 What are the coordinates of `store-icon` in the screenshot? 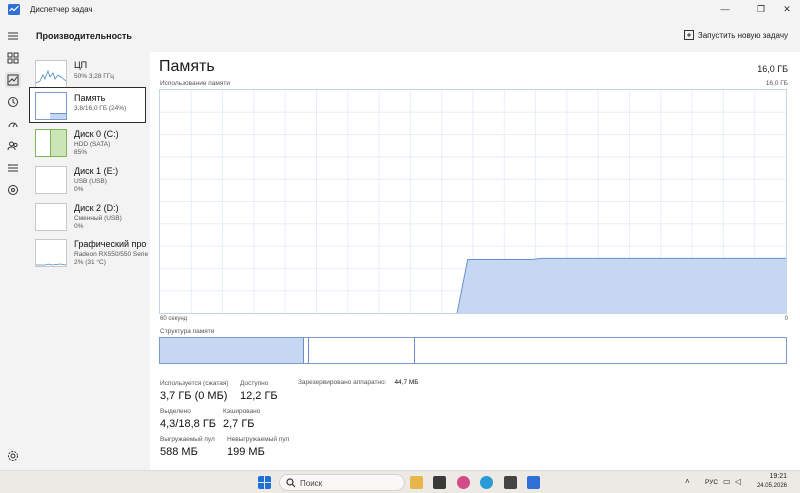 It's located at (439, 482).